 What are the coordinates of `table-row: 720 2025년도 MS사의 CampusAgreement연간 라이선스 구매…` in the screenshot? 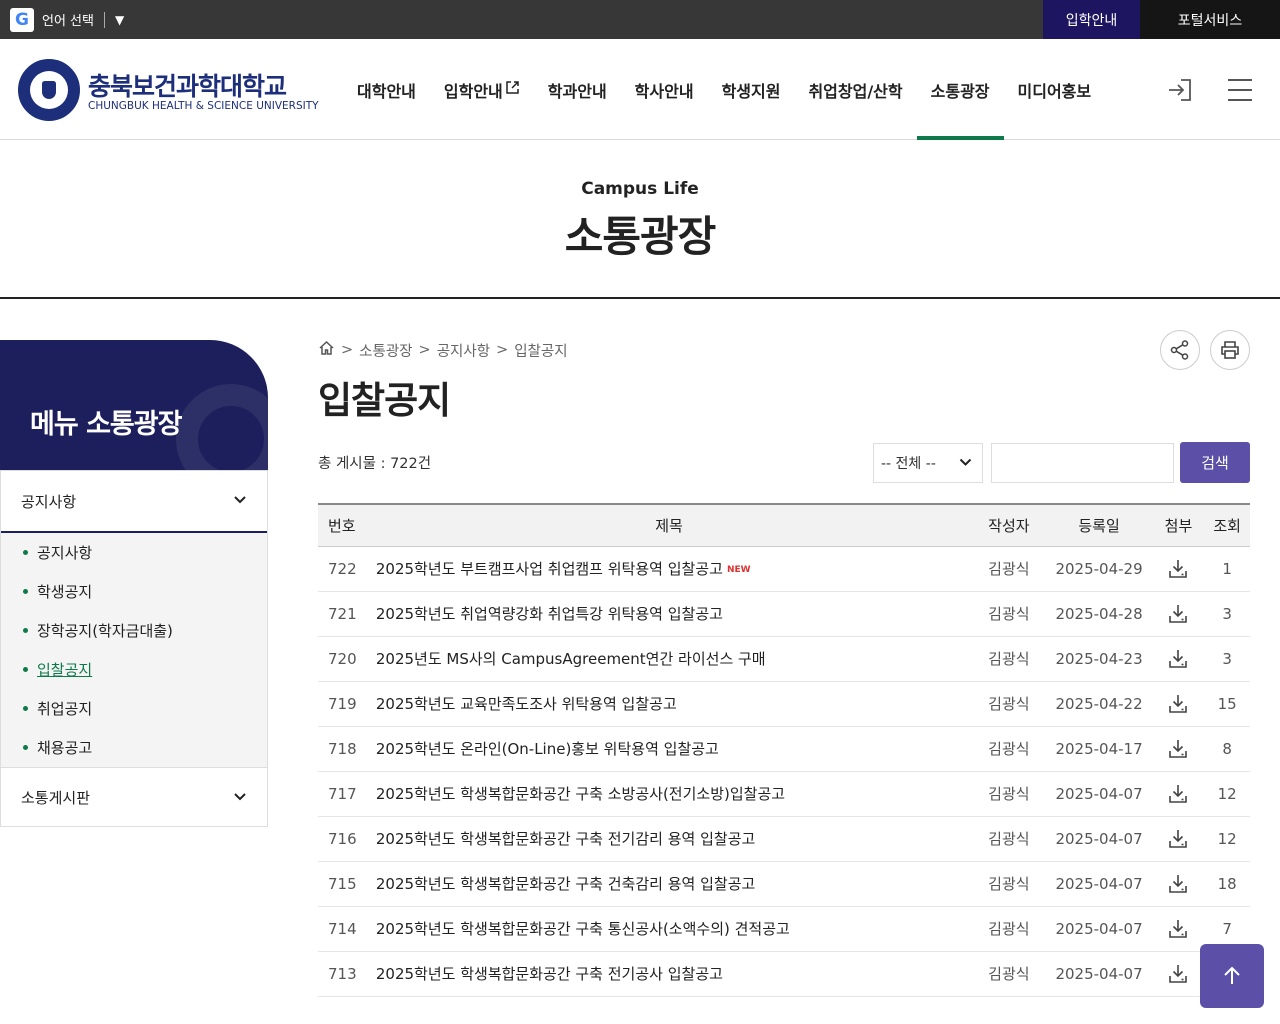 It's located at (784, 659).